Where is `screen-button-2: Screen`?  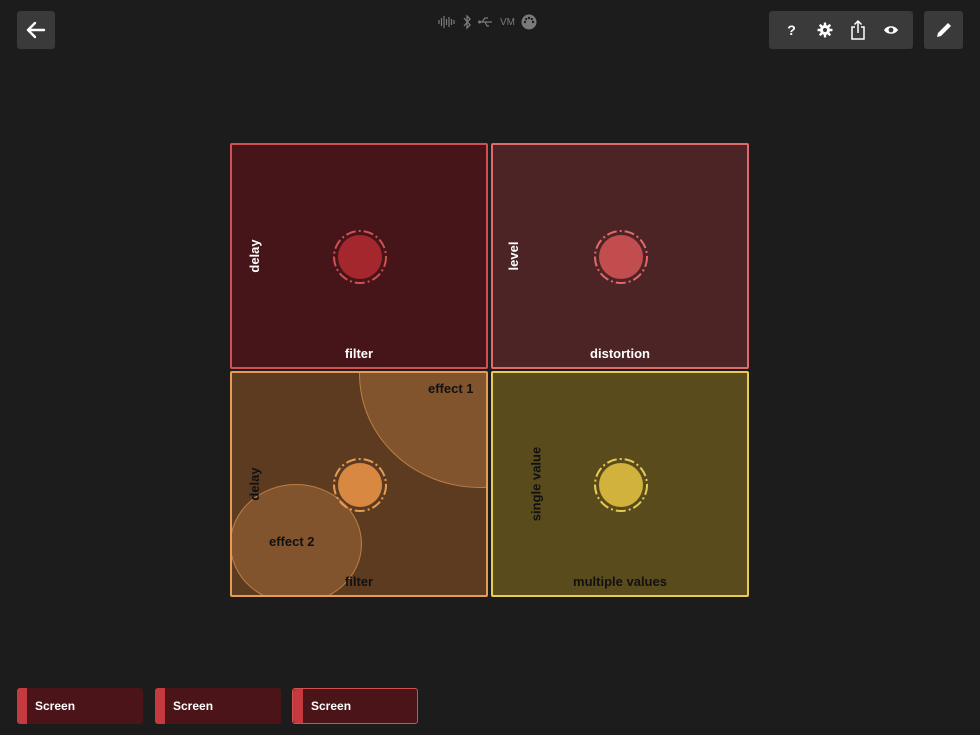 screen-button-2: Screen is located at coordinates (218, 706).